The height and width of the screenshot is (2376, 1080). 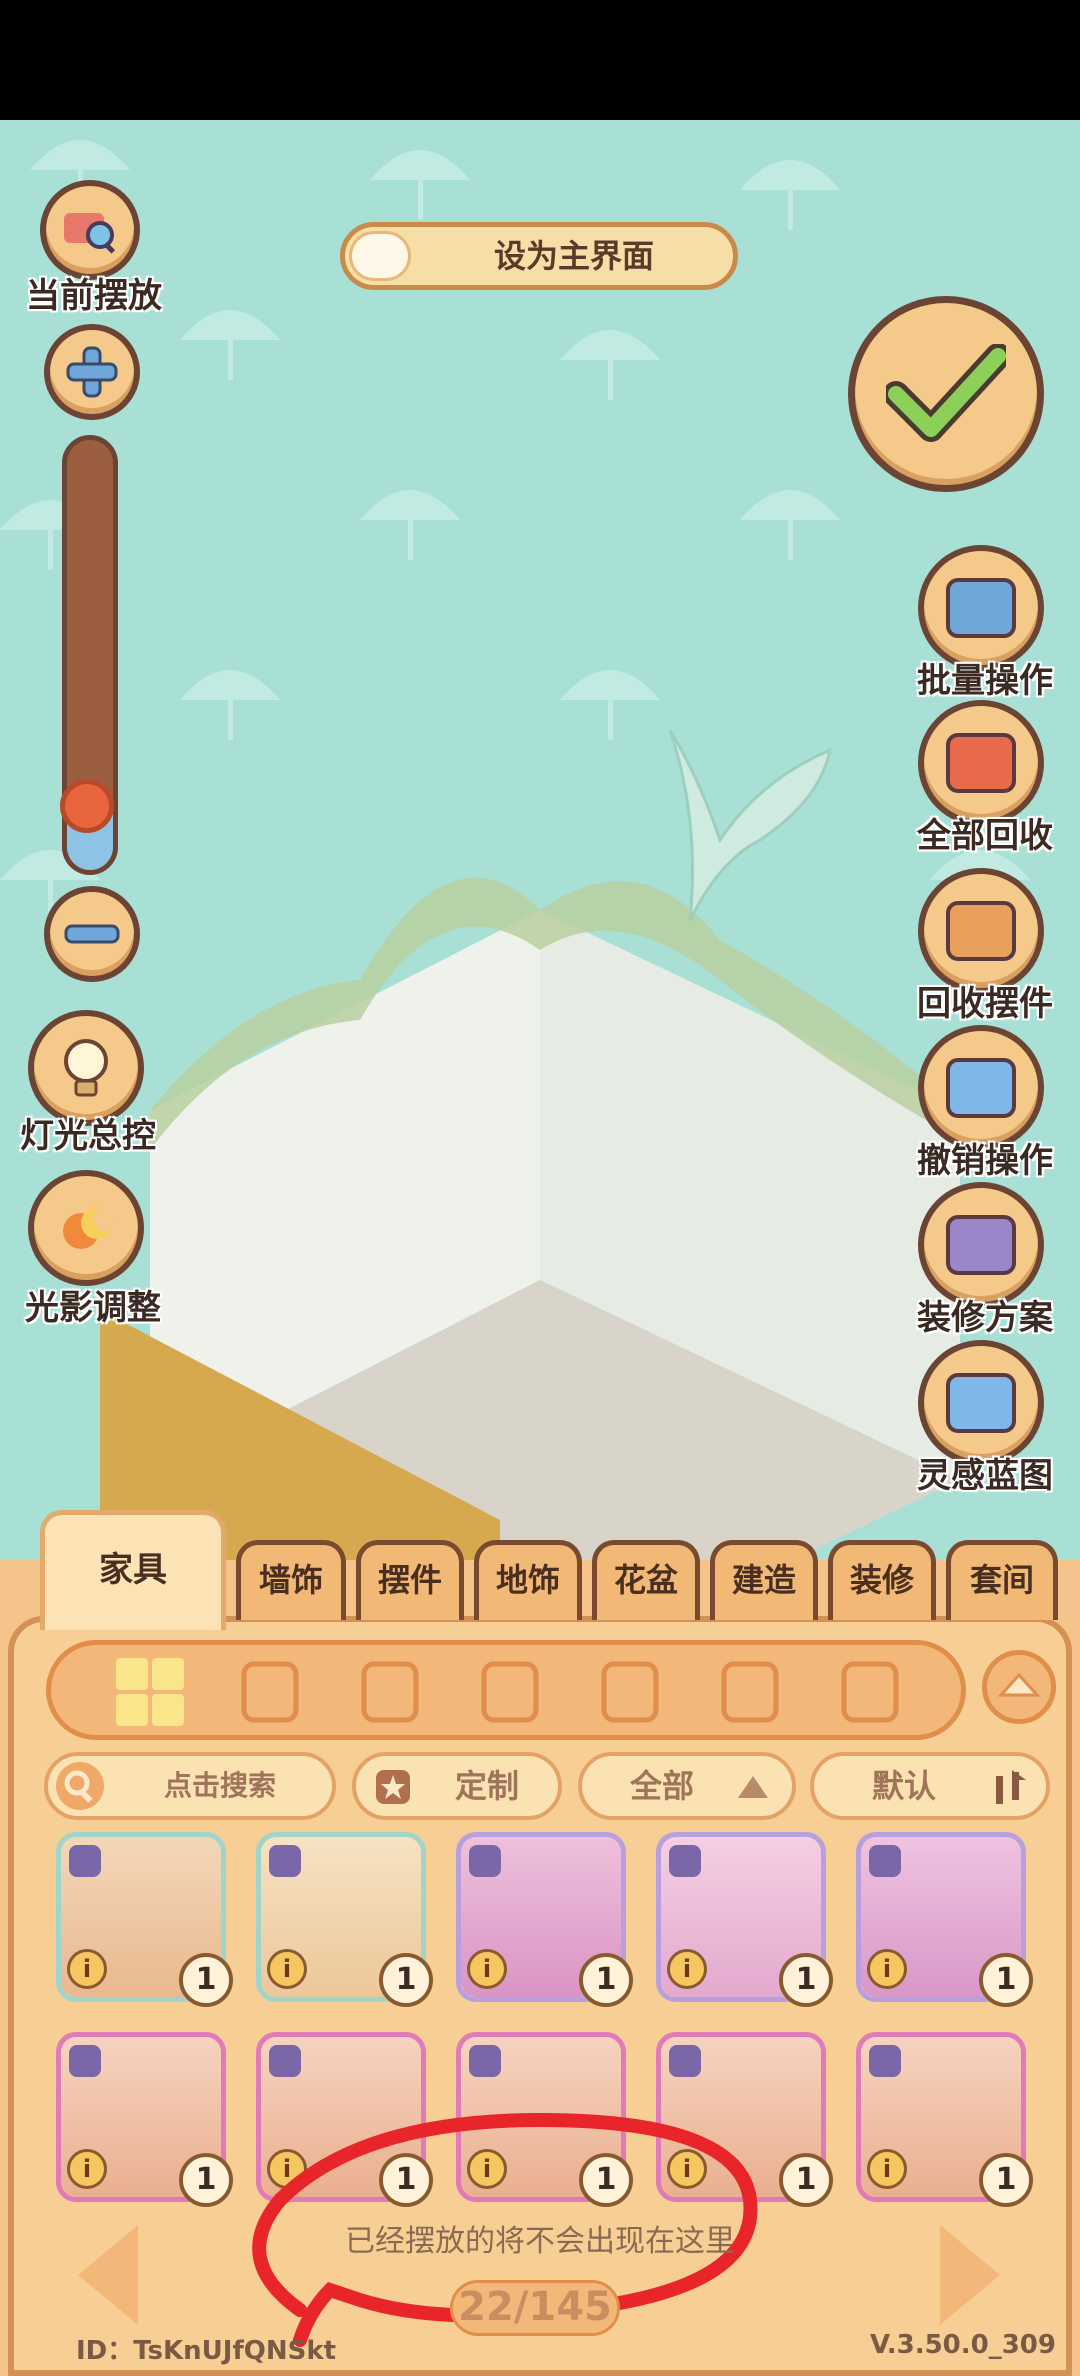 I want to click on tab-6: 装修, so click(x=882, y=1580).